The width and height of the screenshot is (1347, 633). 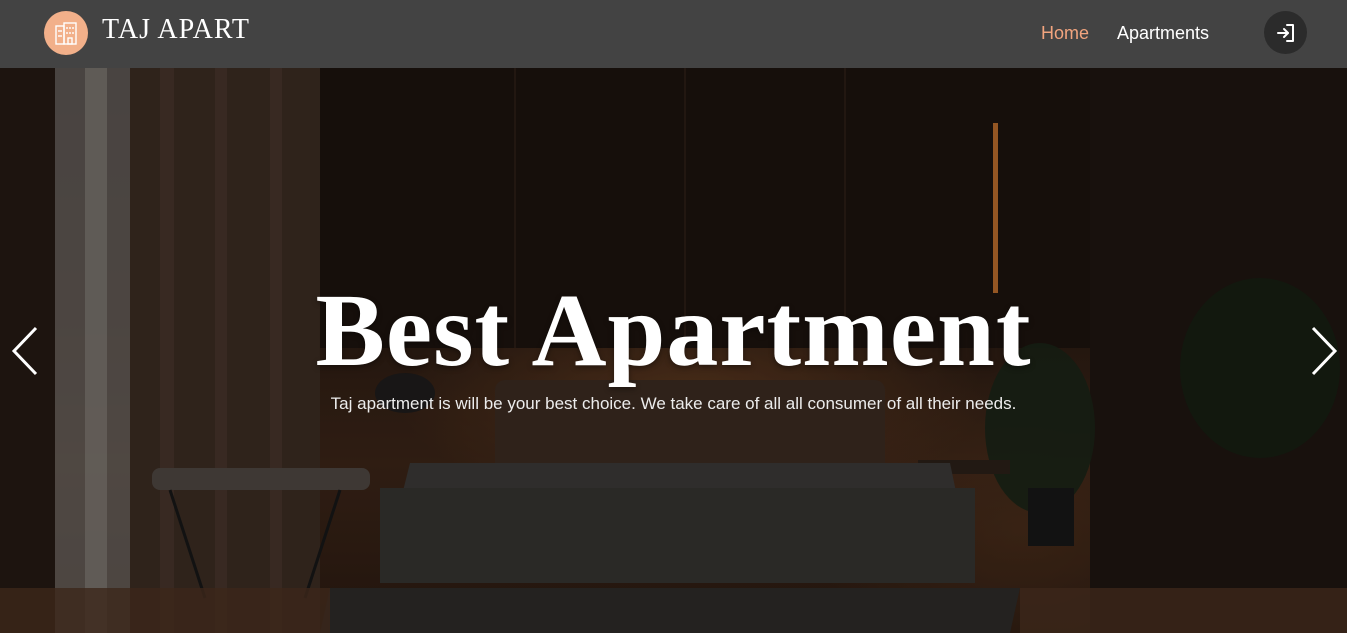 I want to click on login-button, so click(x=1285, y=32).